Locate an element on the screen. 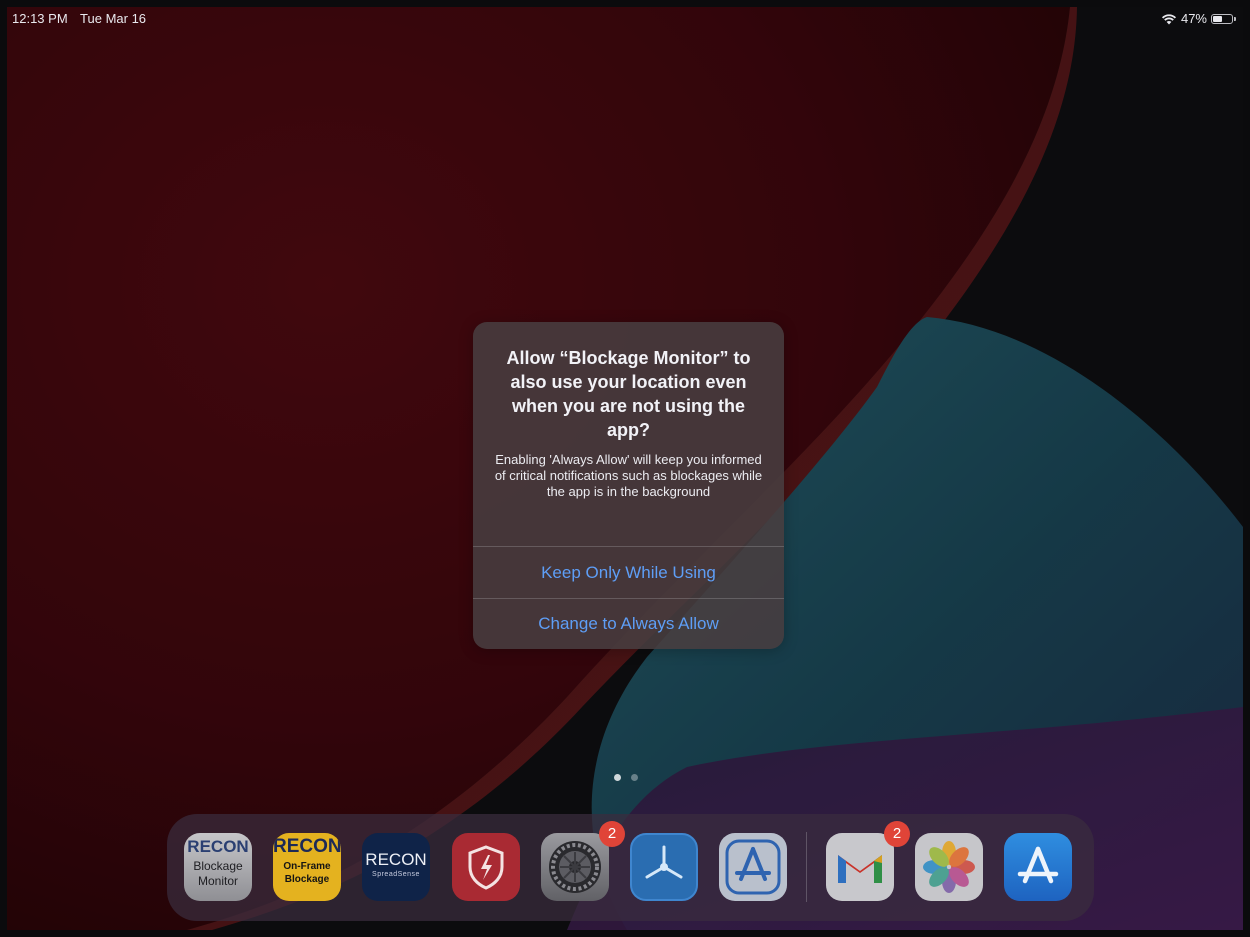 This screenshot has width=1250, height=937. battery-cap is located at coordinates (1235, 18).